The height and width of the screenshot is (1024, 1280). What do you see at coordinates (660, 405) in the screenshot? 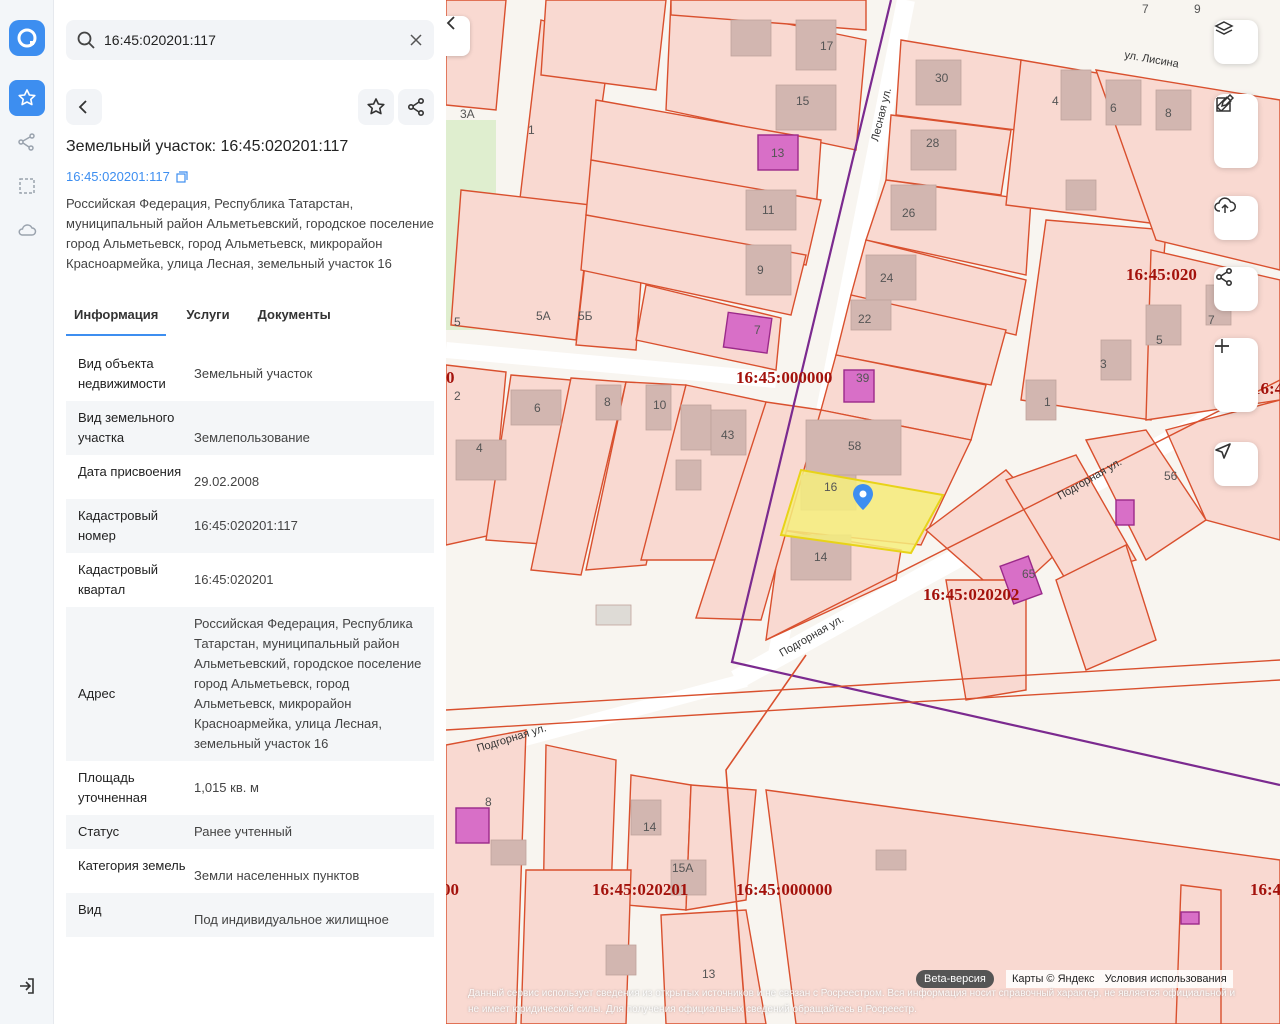
I see `lot-label: 10` at bounding box center [660, 405].